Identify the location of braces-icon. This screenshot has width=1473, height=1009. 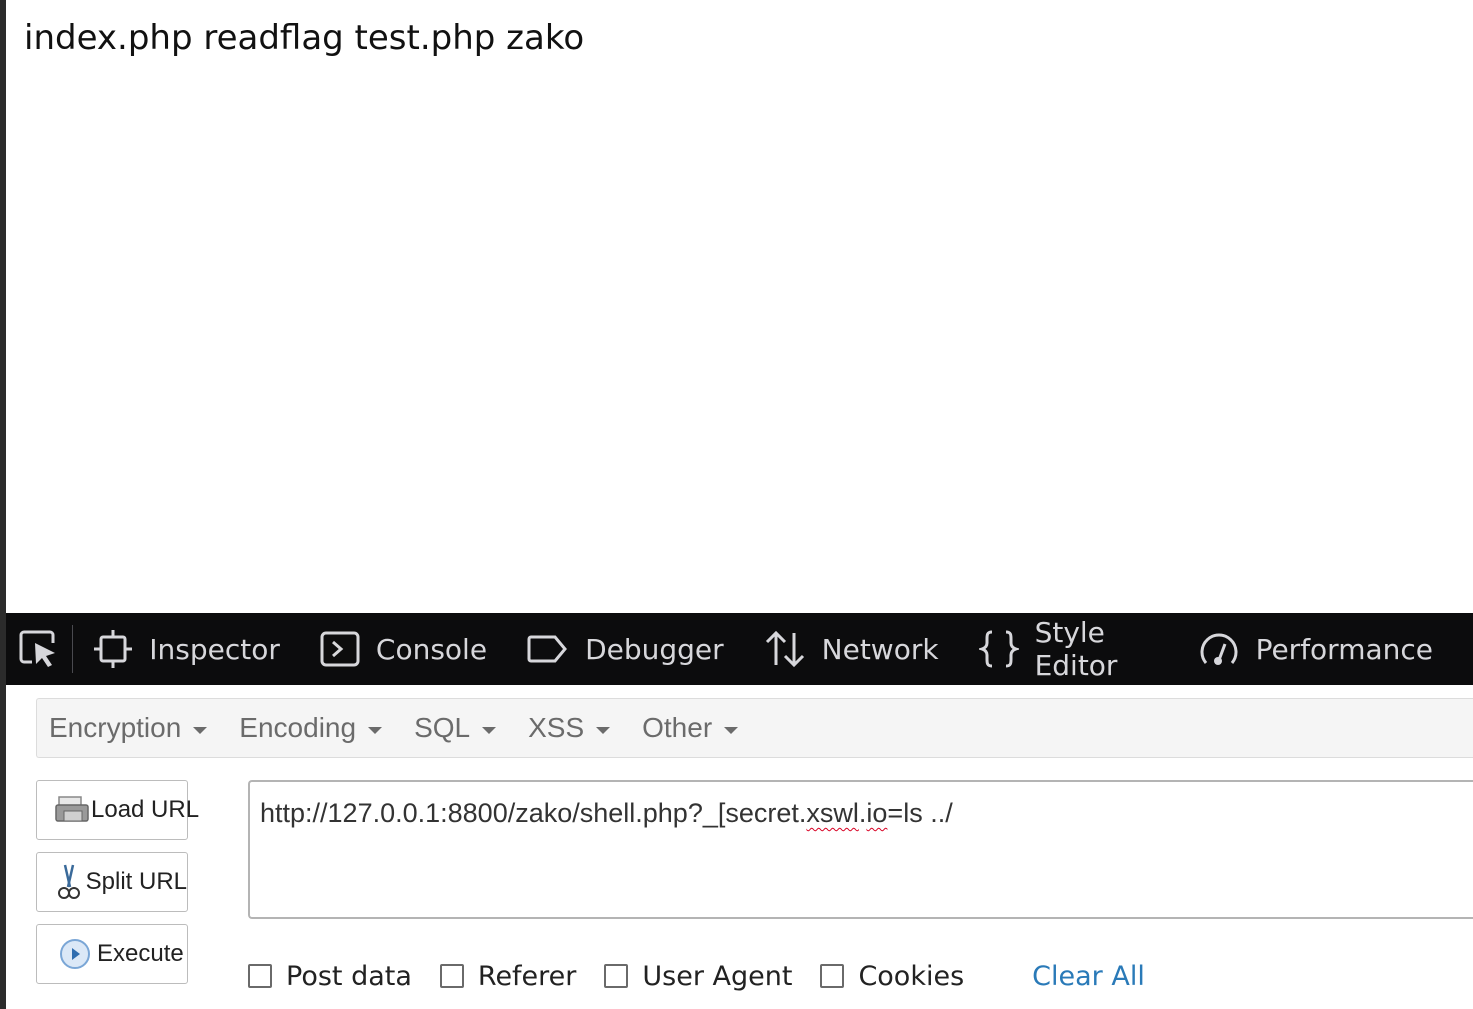
(998, 649).